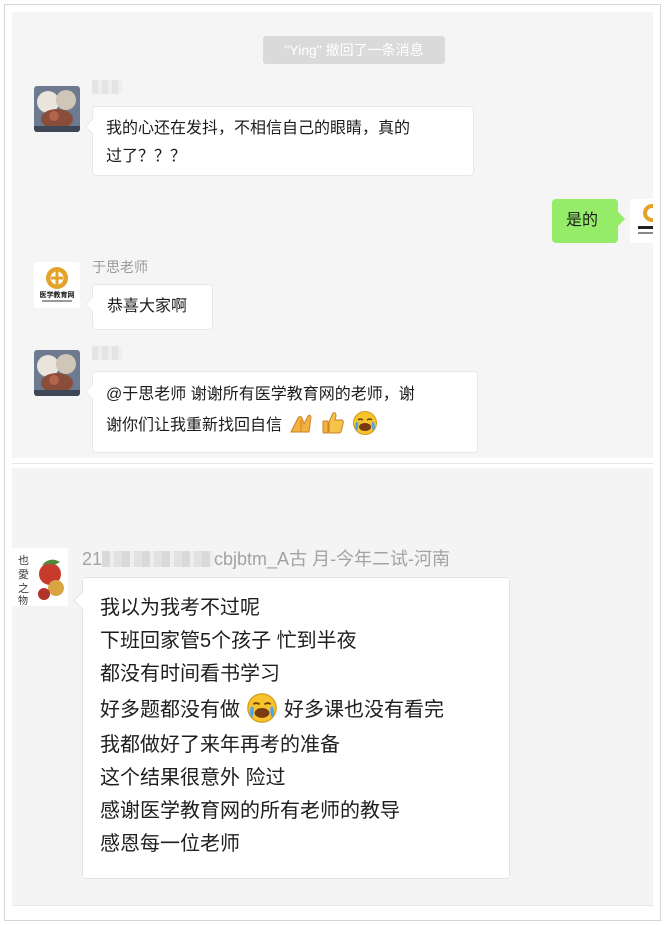  I want to click on self-message-bubble: 是的, so click(585, 221).